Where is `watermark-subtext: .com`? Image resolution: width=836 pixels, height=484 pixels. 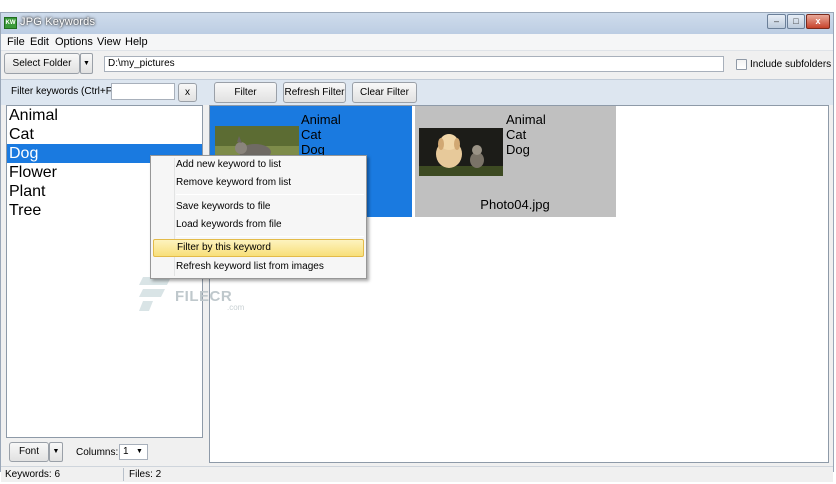
watermark-subtext: .com is located at coordinates (236, 307).